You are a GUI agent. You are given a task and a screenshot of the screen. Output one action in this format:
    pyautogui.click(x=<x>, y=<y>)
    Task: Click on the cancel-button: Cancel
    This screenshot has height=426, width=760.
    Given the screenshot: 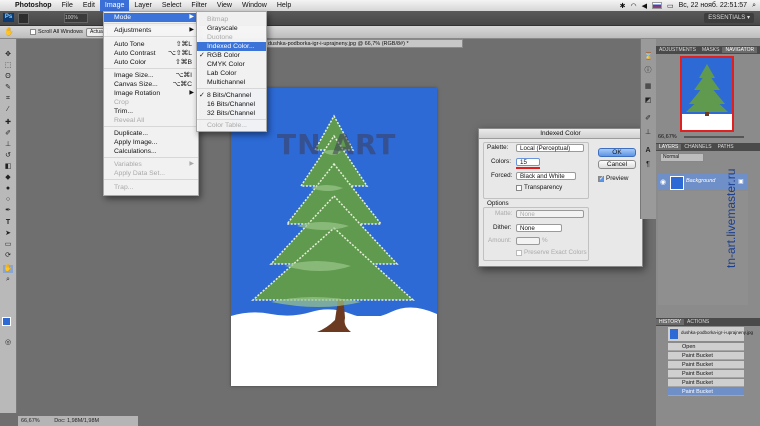 What is the action you would take?
    pyautogui.click(x=617, y=164)
    